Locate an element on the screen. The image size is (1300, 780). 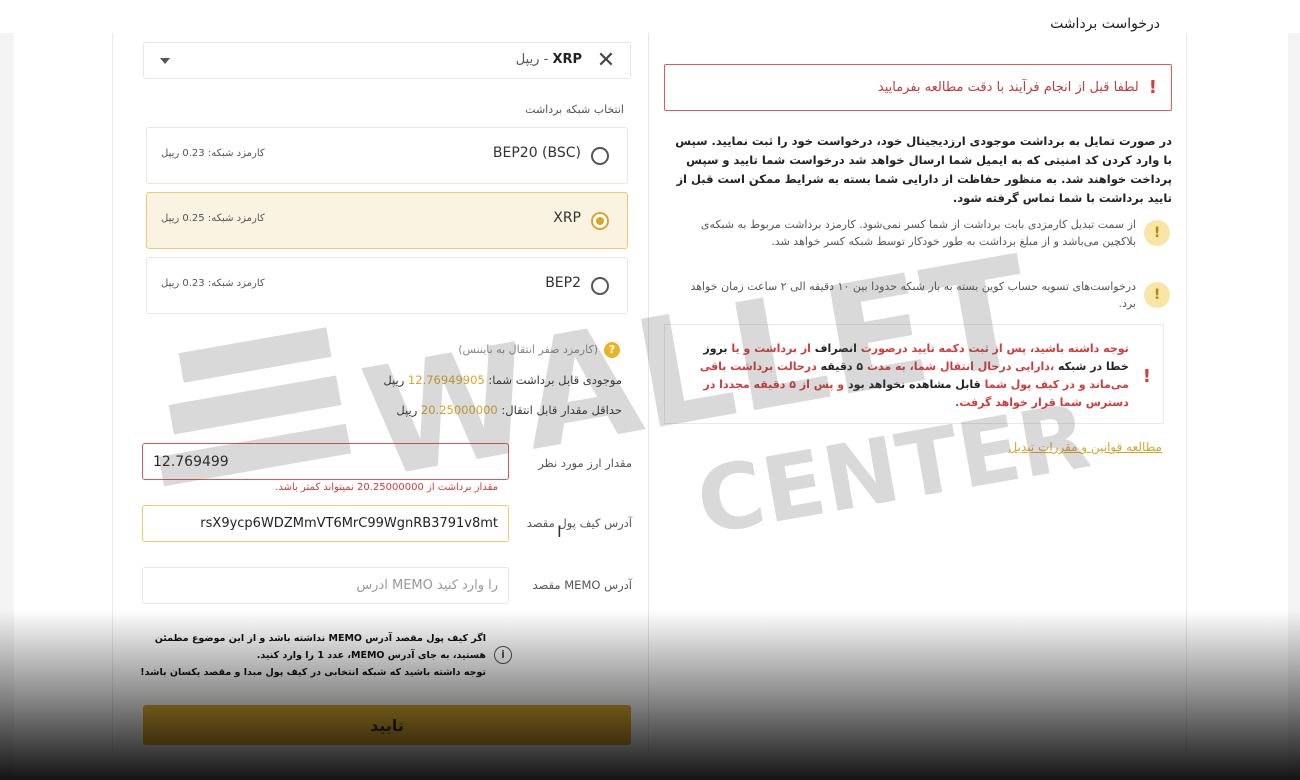
right-panel-border is located at coordinates (1186, 393).